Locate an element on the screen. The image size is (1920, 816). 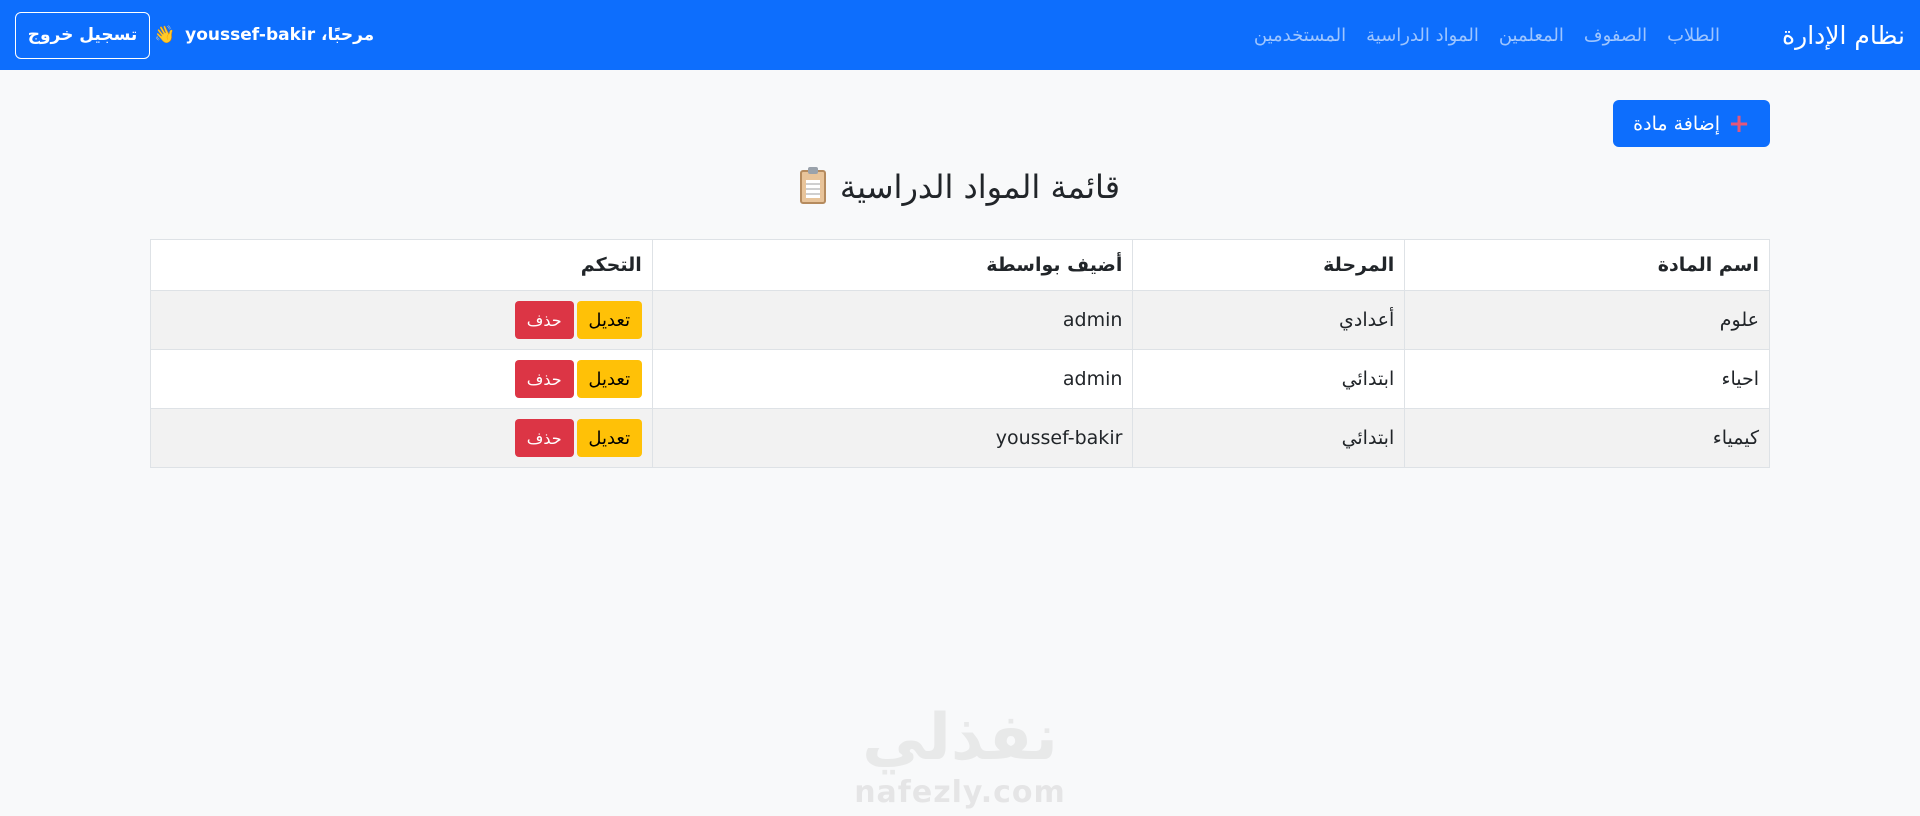
page-title-text: قائمة المواد الدراسية is located at coordinates (980, 187).